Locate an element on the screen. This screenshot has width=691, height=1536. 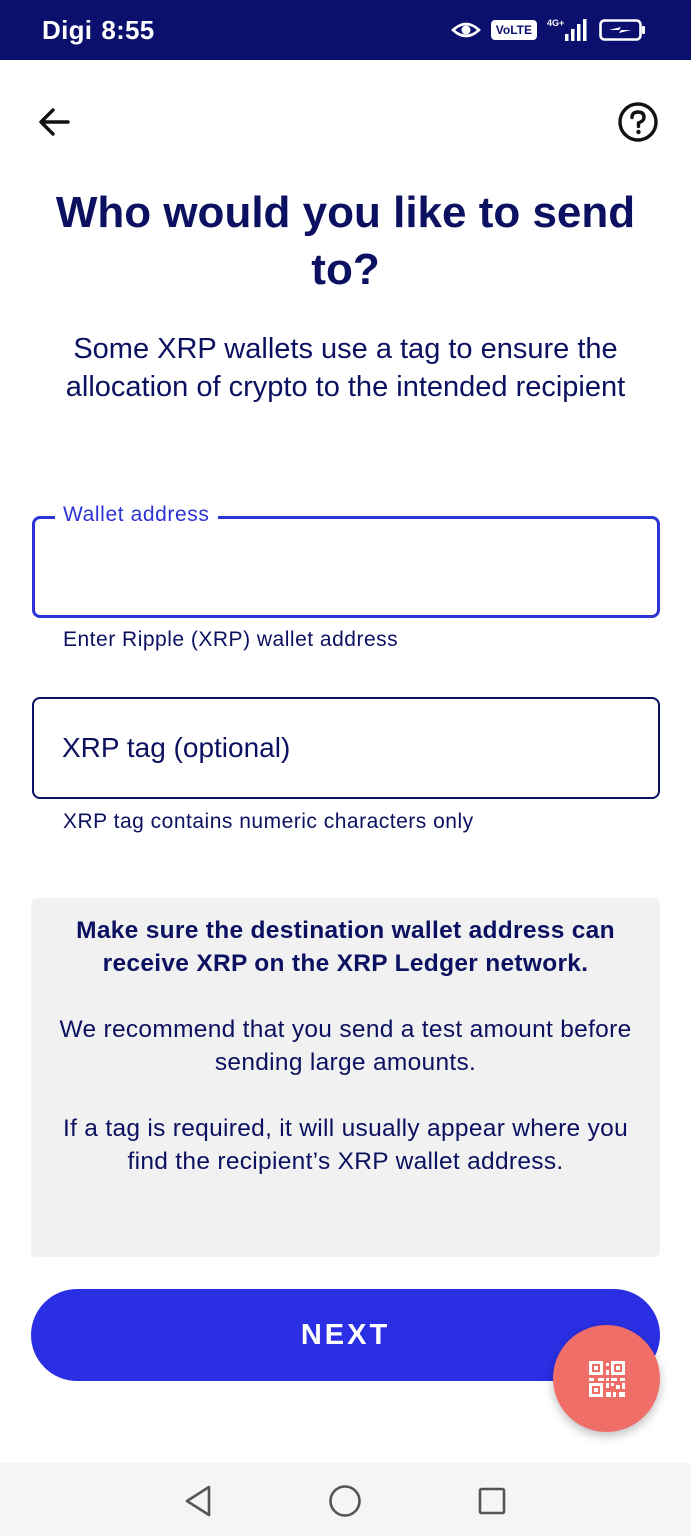
system-nav-bar is located at coordinates (345, 1499).